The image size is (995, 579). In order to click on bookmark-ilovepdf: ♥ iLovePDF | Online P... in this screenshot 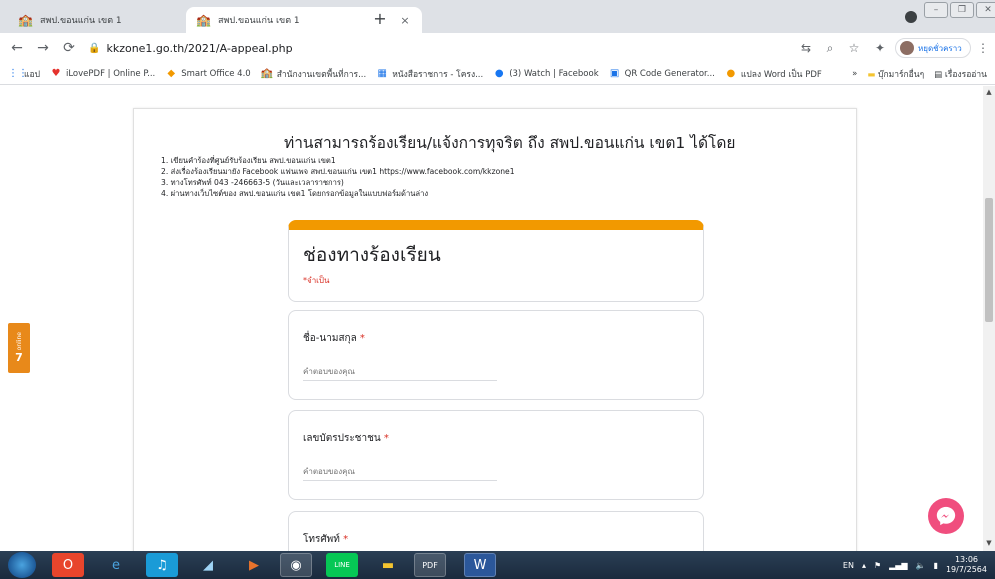, I will do `click(103, 73)`.